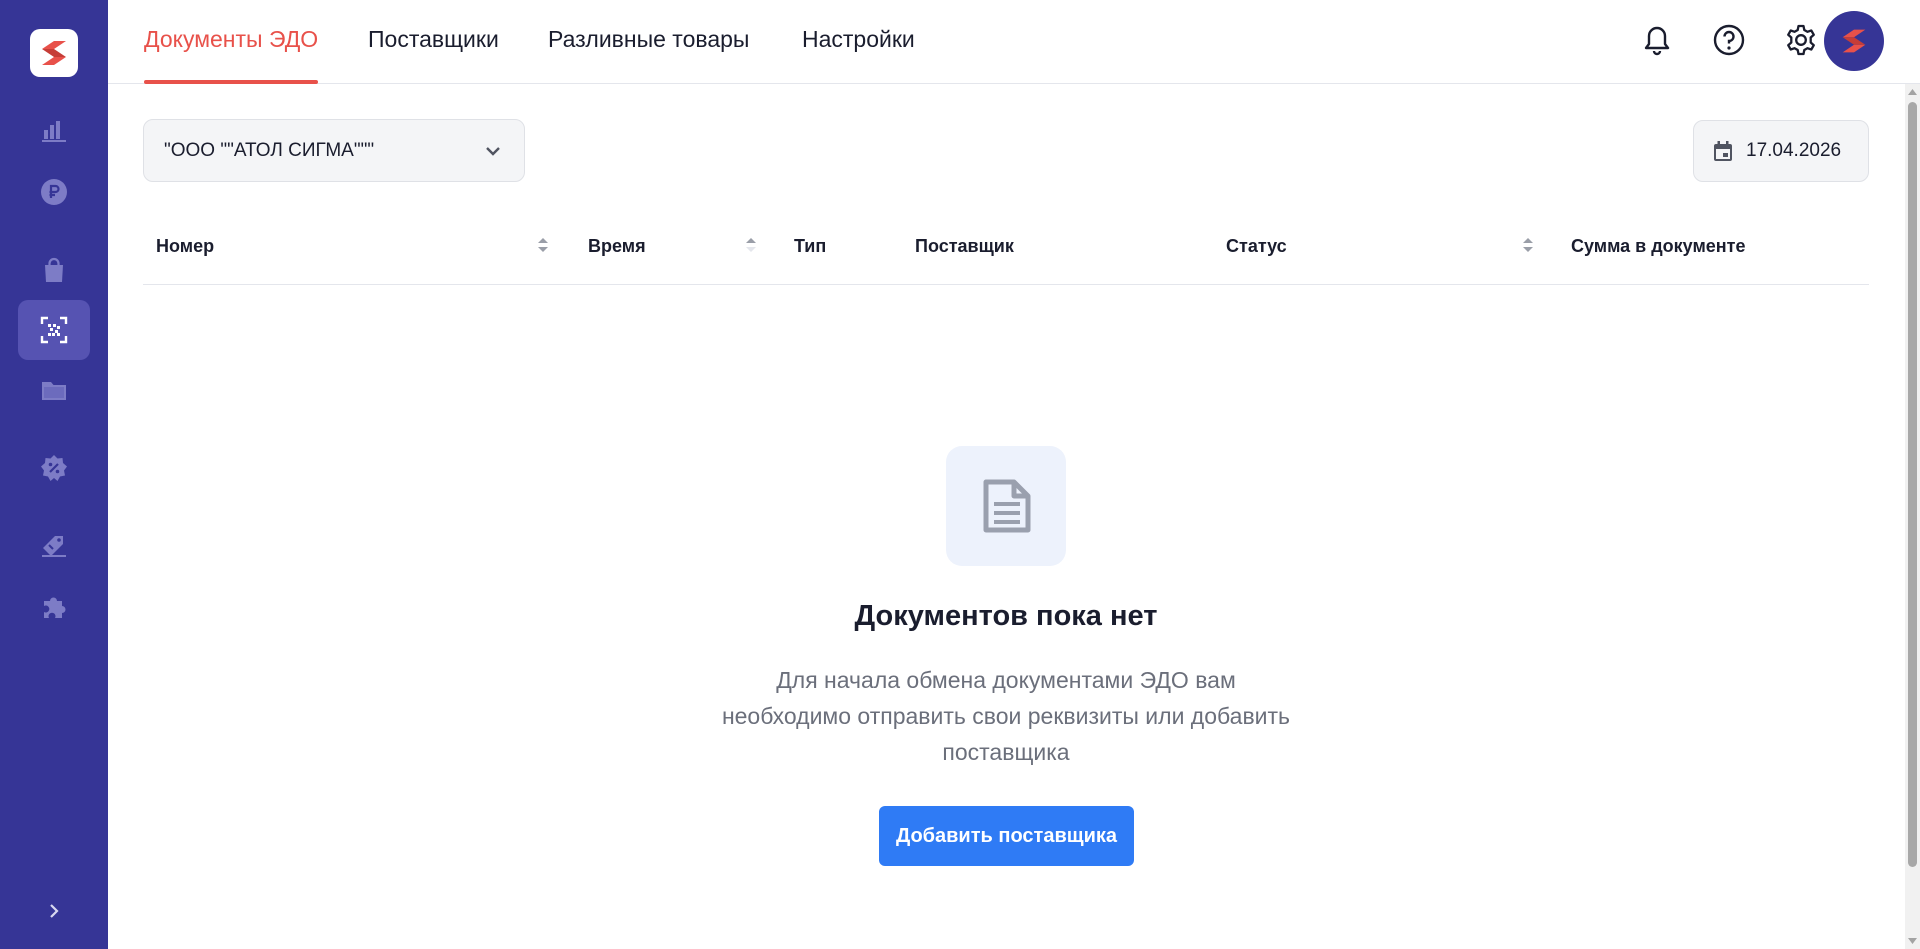 This screenshot has width=1920, height=949. I want to click on calendar-icon, so click(1723, 151).